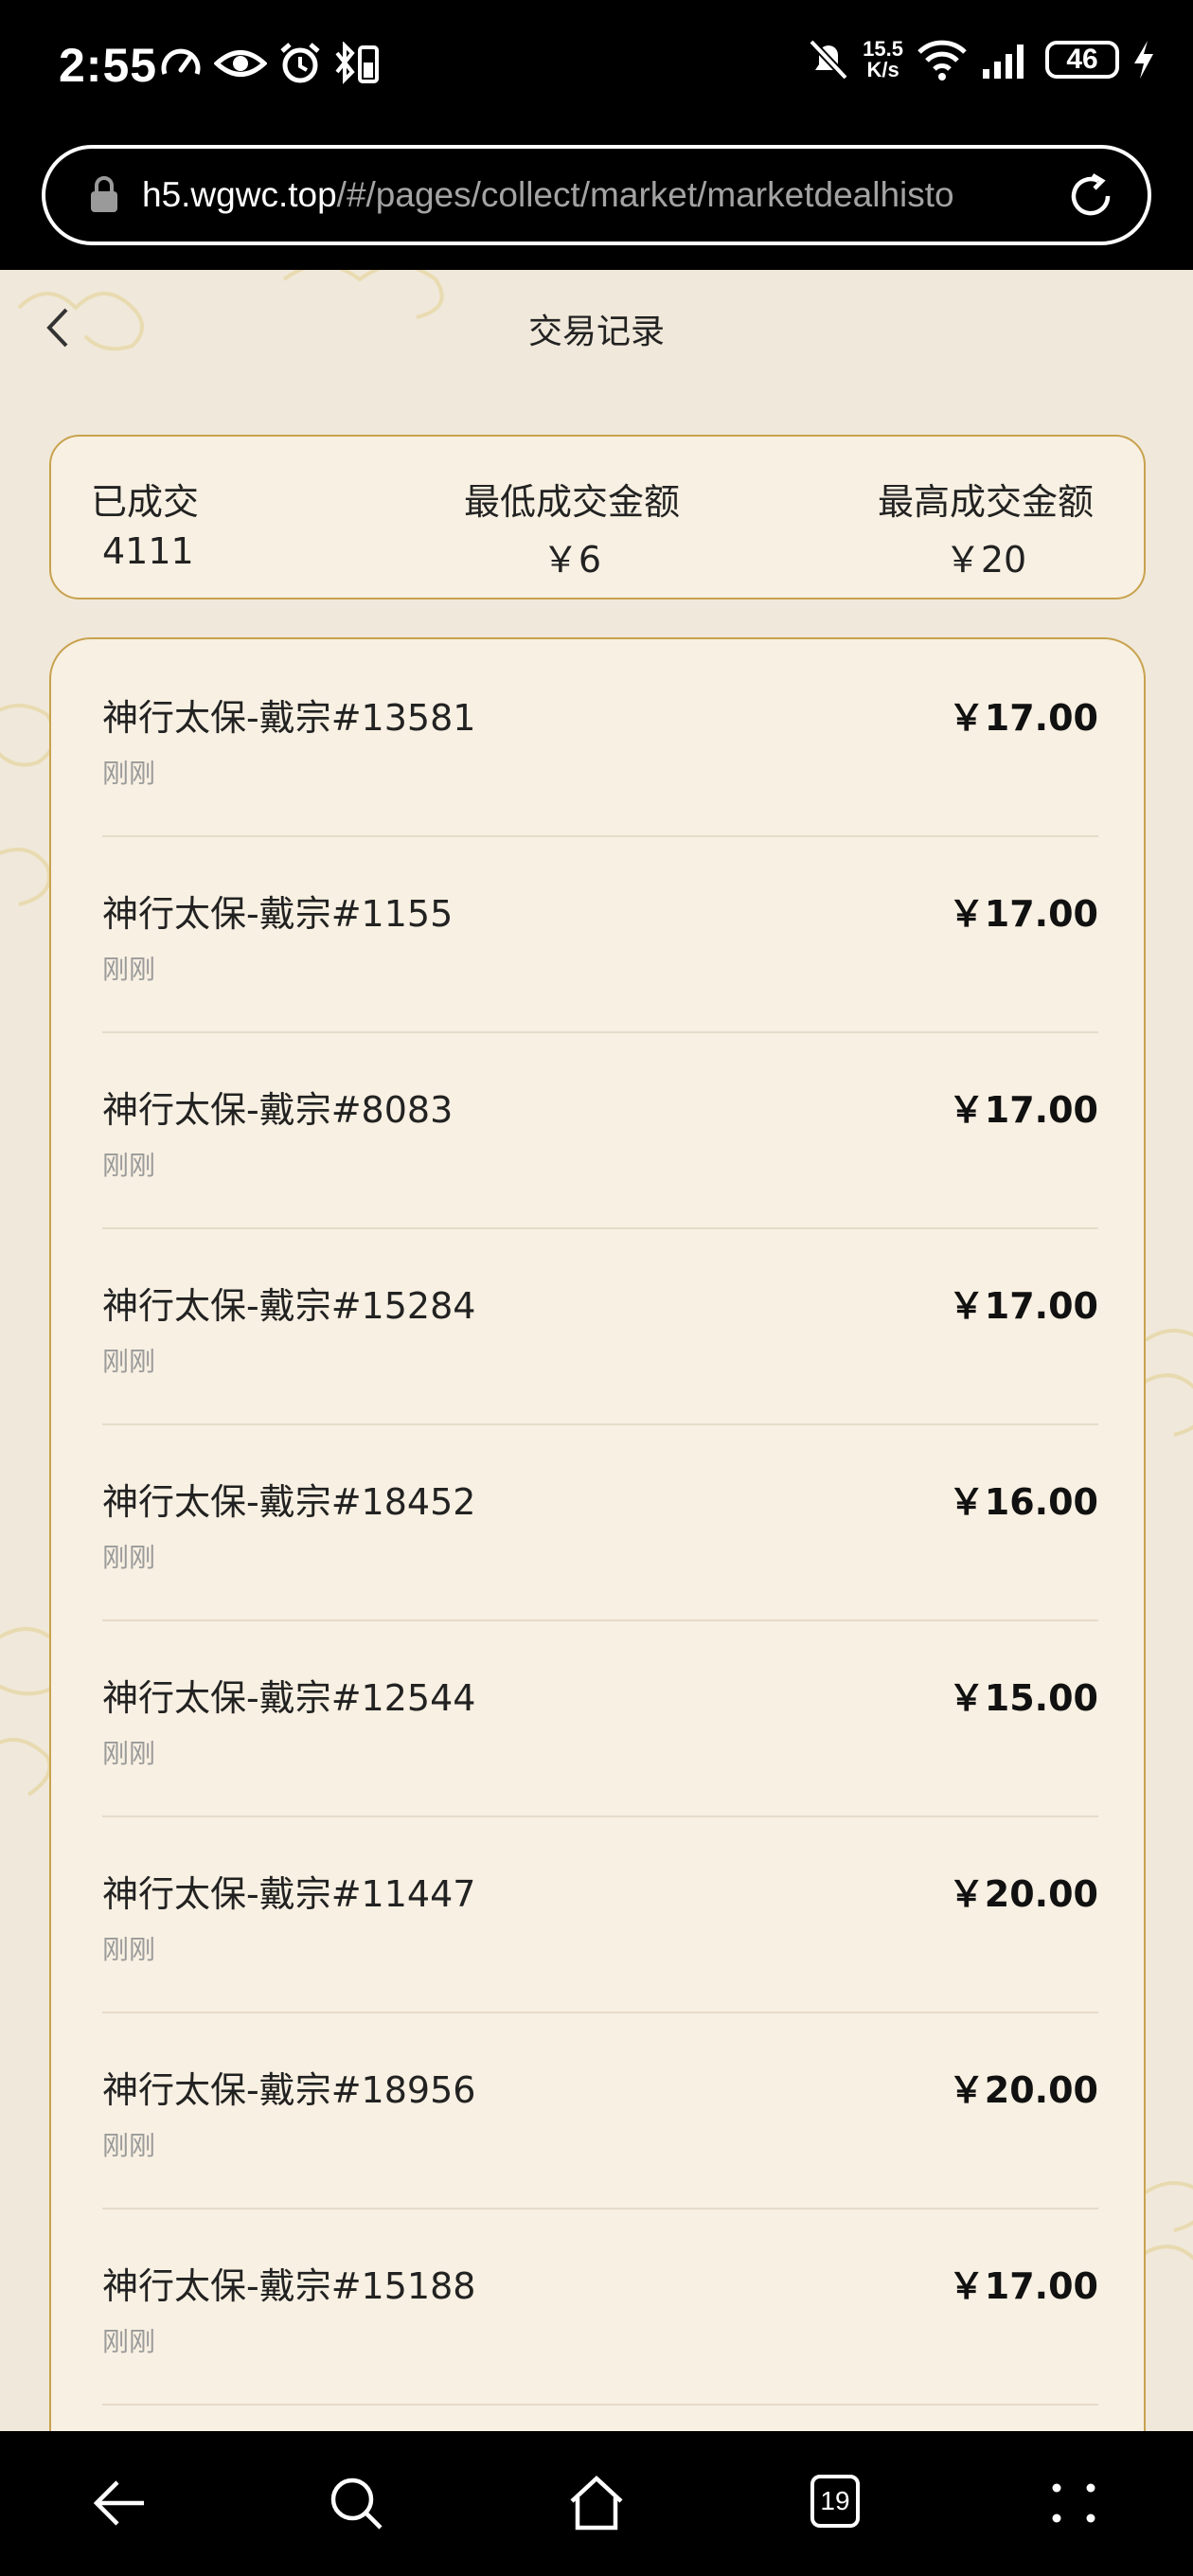 The height and width of the screenshot is (2576, 1193). What do you see at coordinates (600, 1718) in the screenshot?
I see `deal-record-row: 神行太保-戴宗#12544 刚刚 ￥15.00` at bounding box center [600, 1718].